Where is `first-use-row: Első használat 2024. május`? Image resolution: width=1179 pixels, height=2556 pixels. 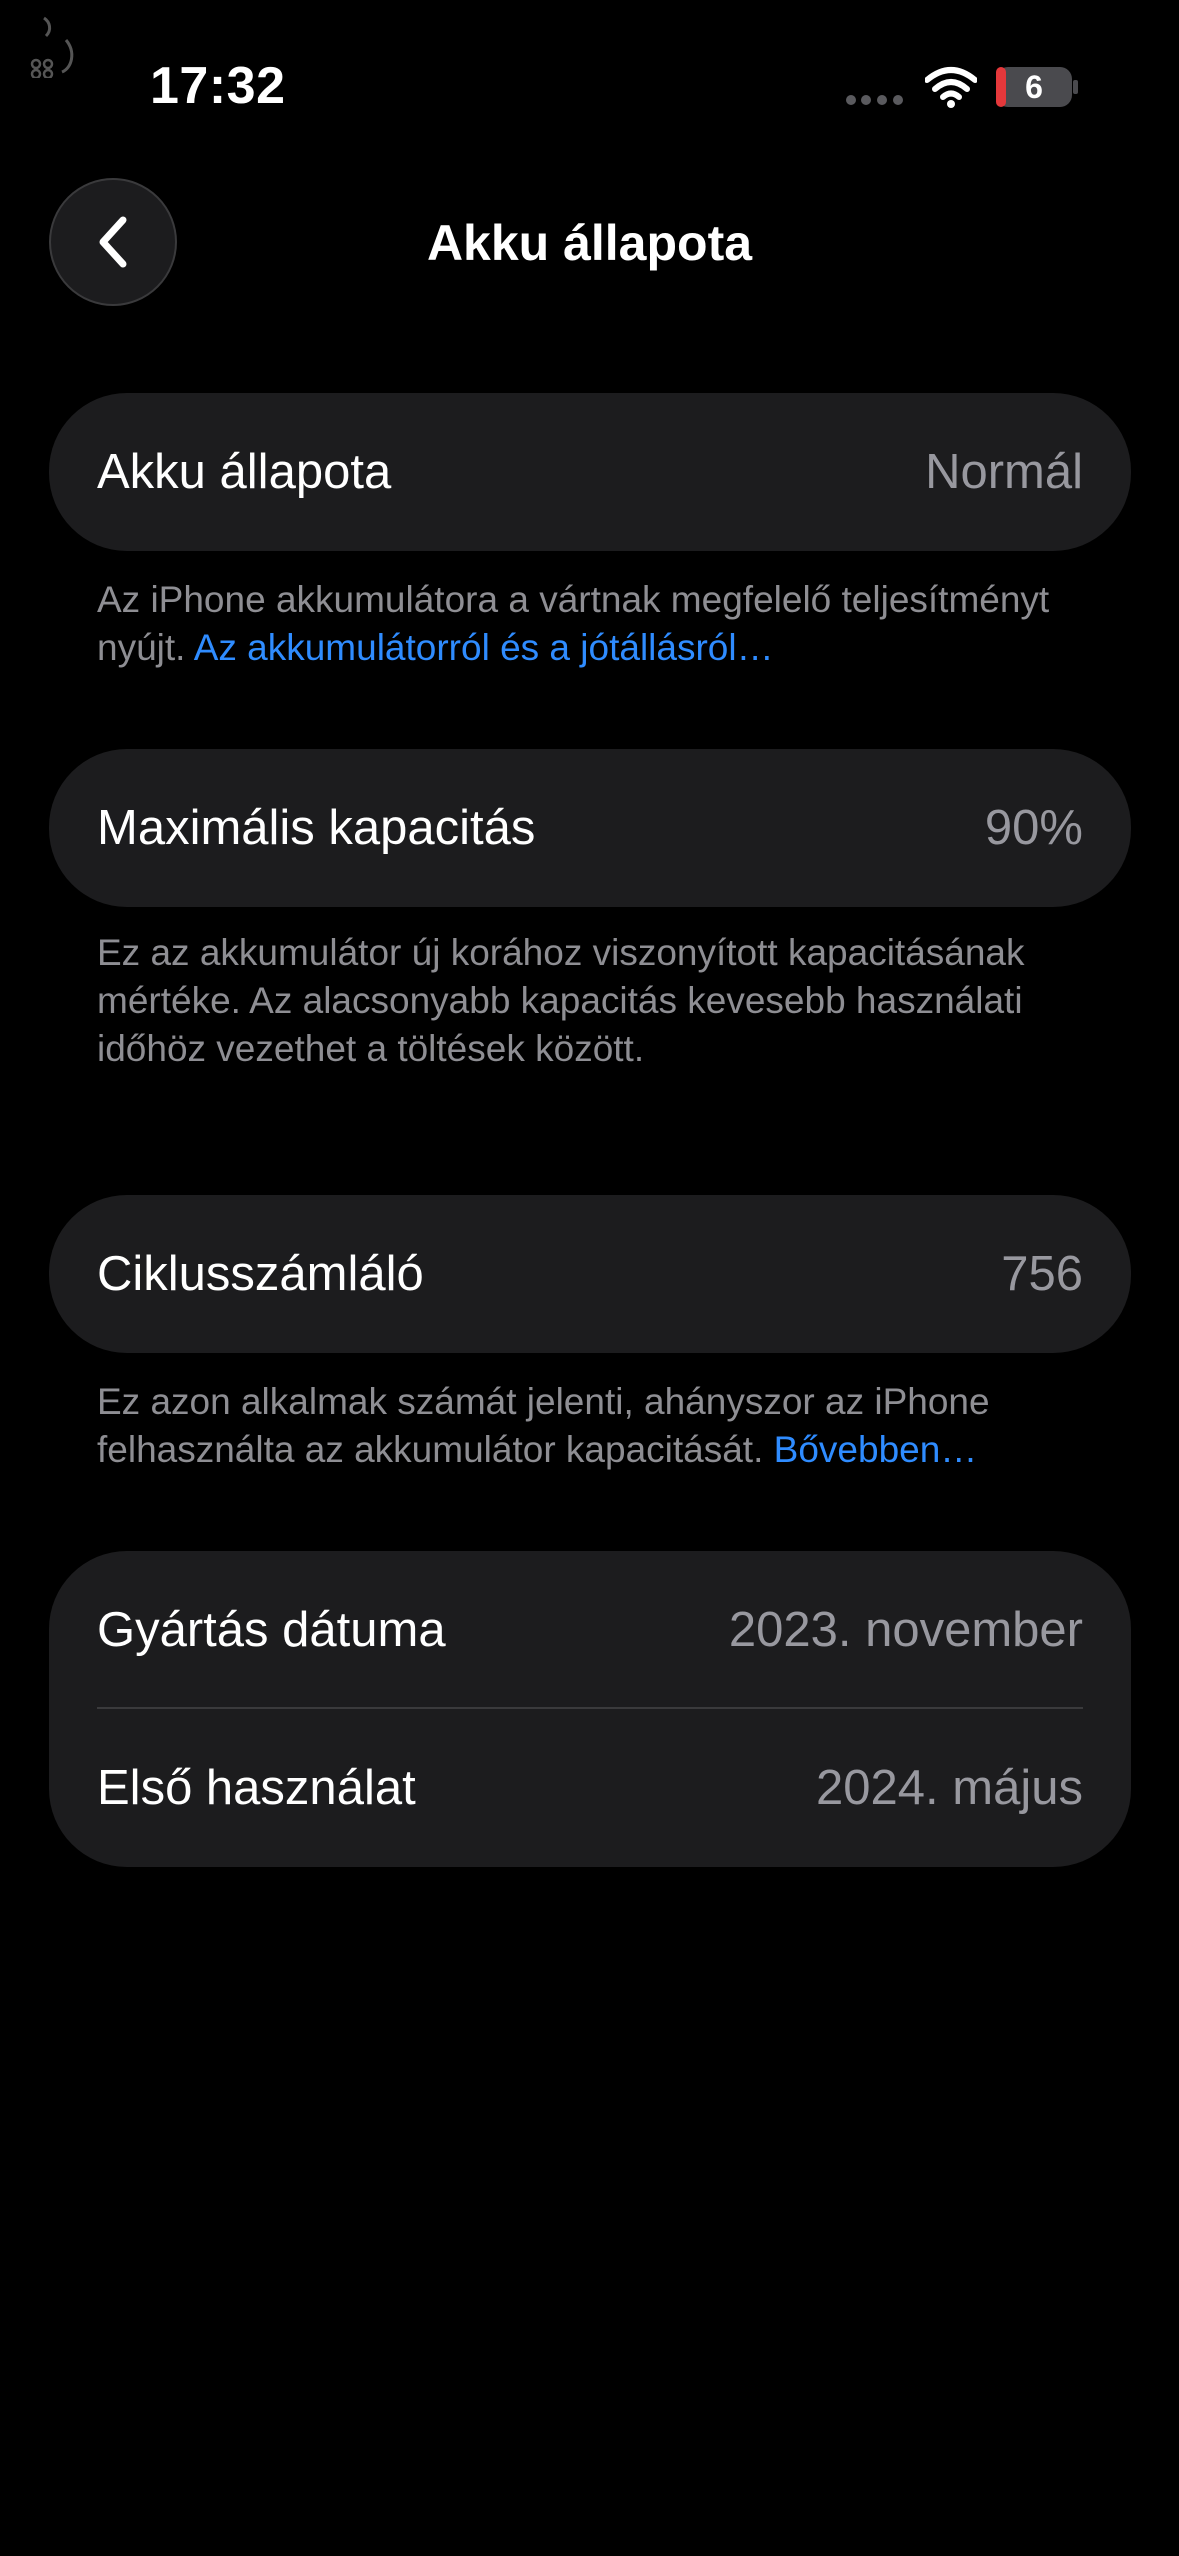
first-use-row: Első használat 2024. május is located at coordinates (590, 1788).